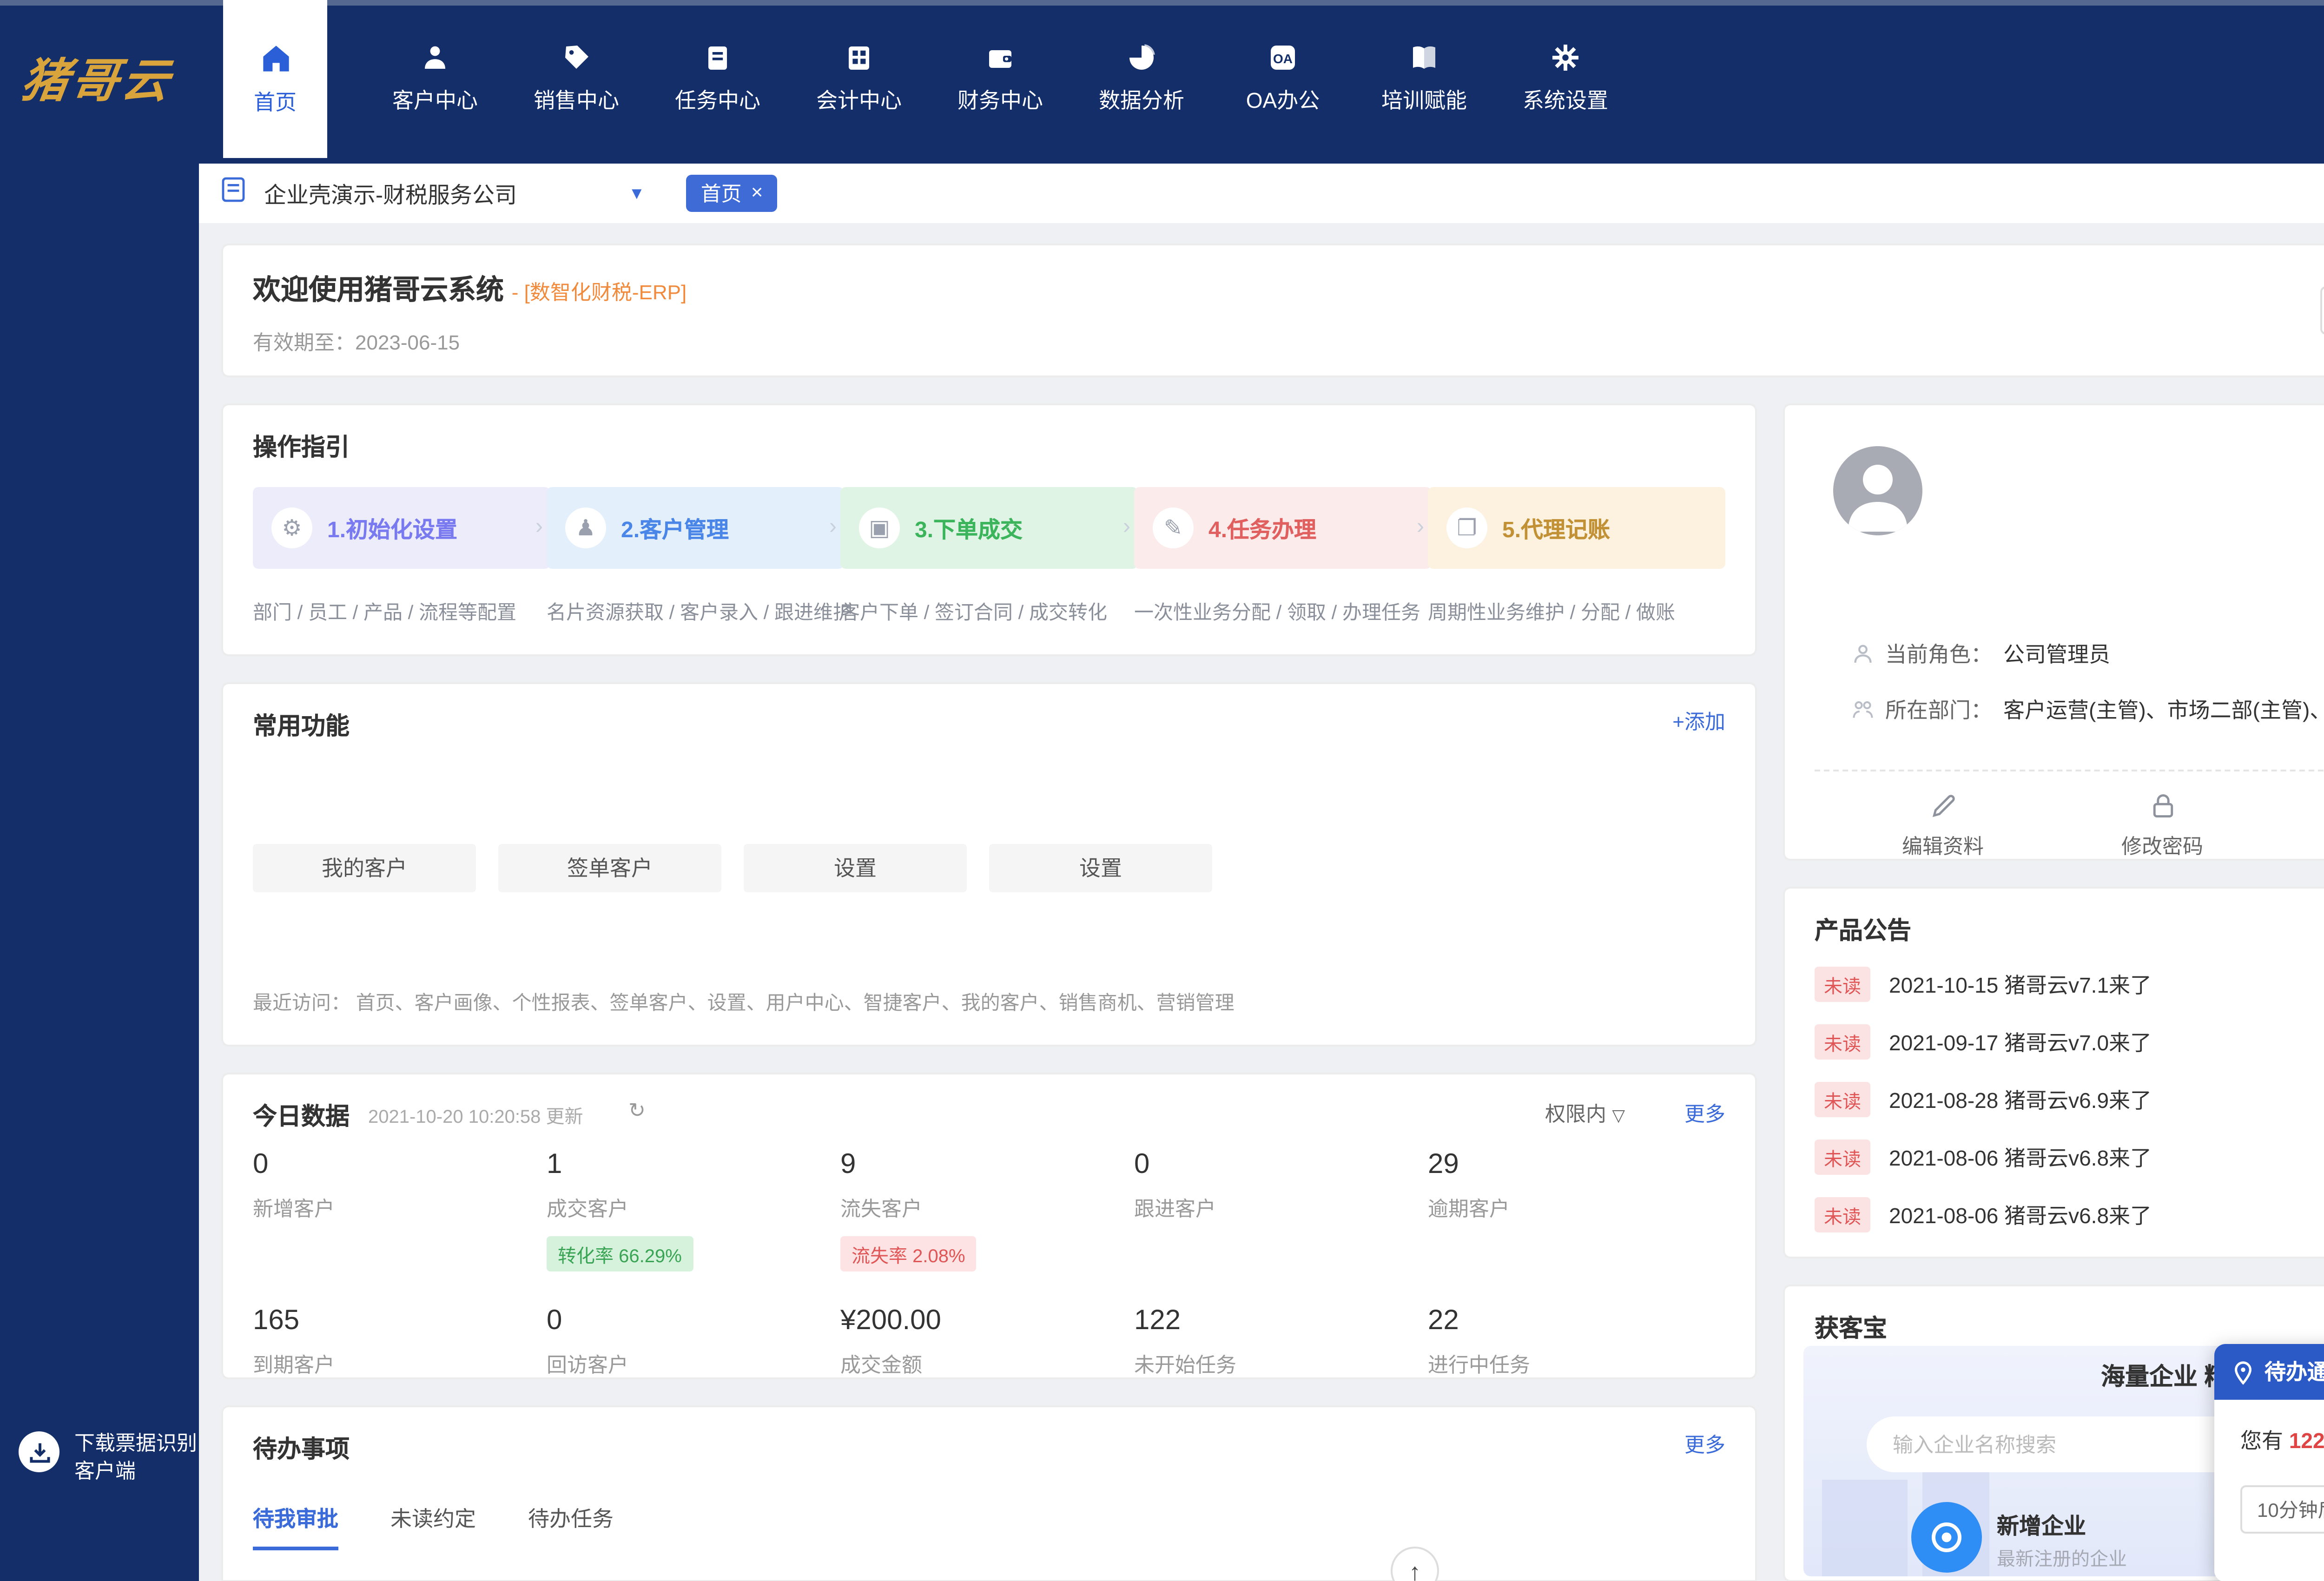 The image size is (2324, 1581). Describe the element at coordinates (637, 1111) in the screenshot. I see `refresh-icon: ↻` at that location.